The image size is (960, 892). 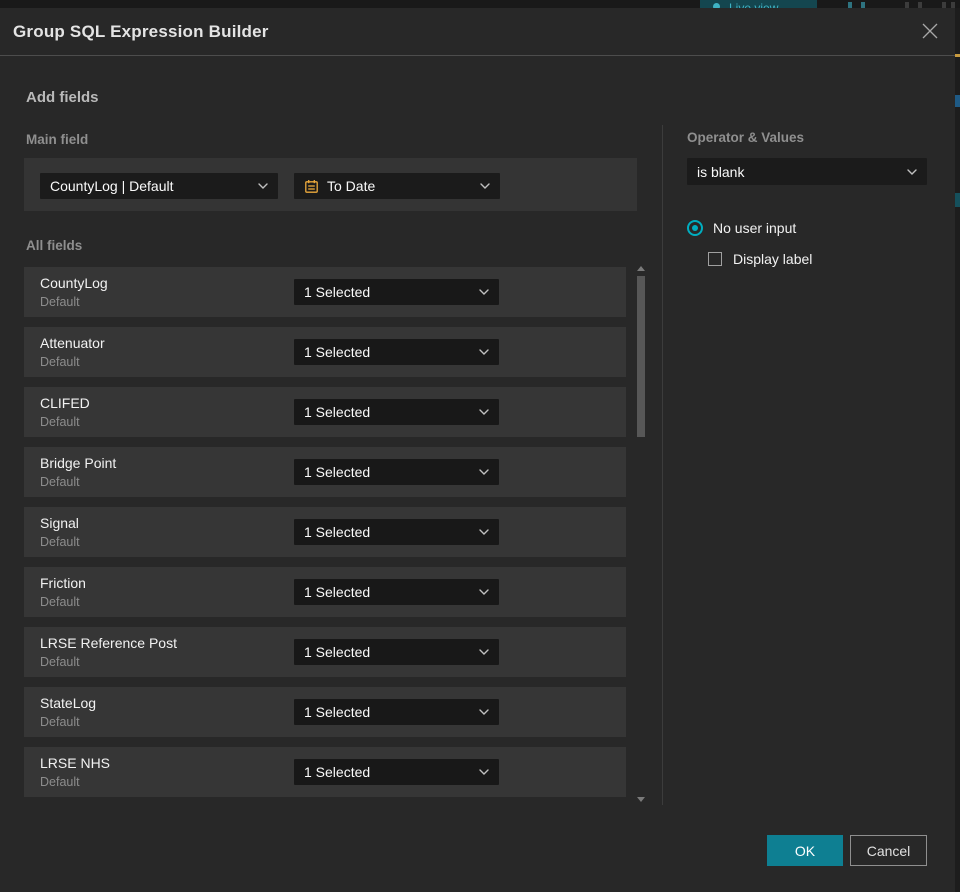 I want to click on field-row: CountyLog Default 1 Selected, so click(x=325, y=292).